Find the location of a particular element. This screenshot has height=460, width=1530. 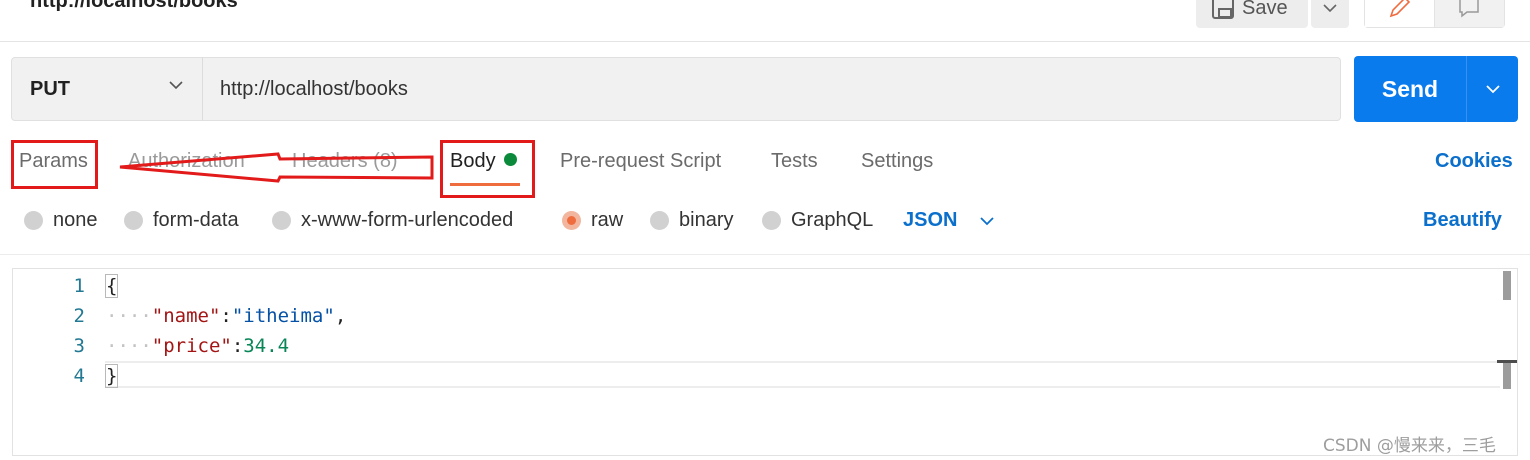

annotation-arrow is located at coordinates (276, 167).